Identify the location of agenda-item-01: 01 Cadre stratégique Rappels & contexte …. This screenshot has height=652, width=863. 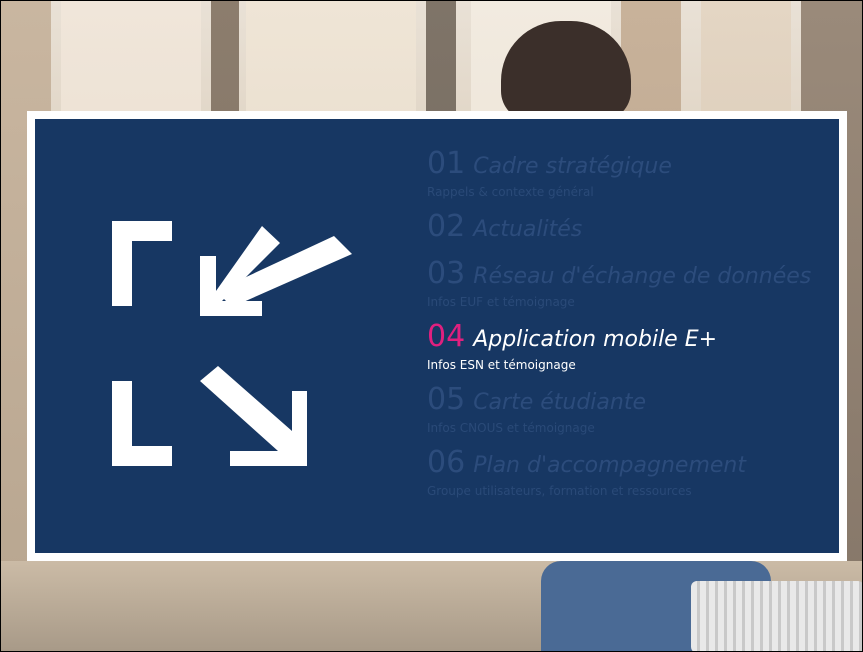
(632, 173).